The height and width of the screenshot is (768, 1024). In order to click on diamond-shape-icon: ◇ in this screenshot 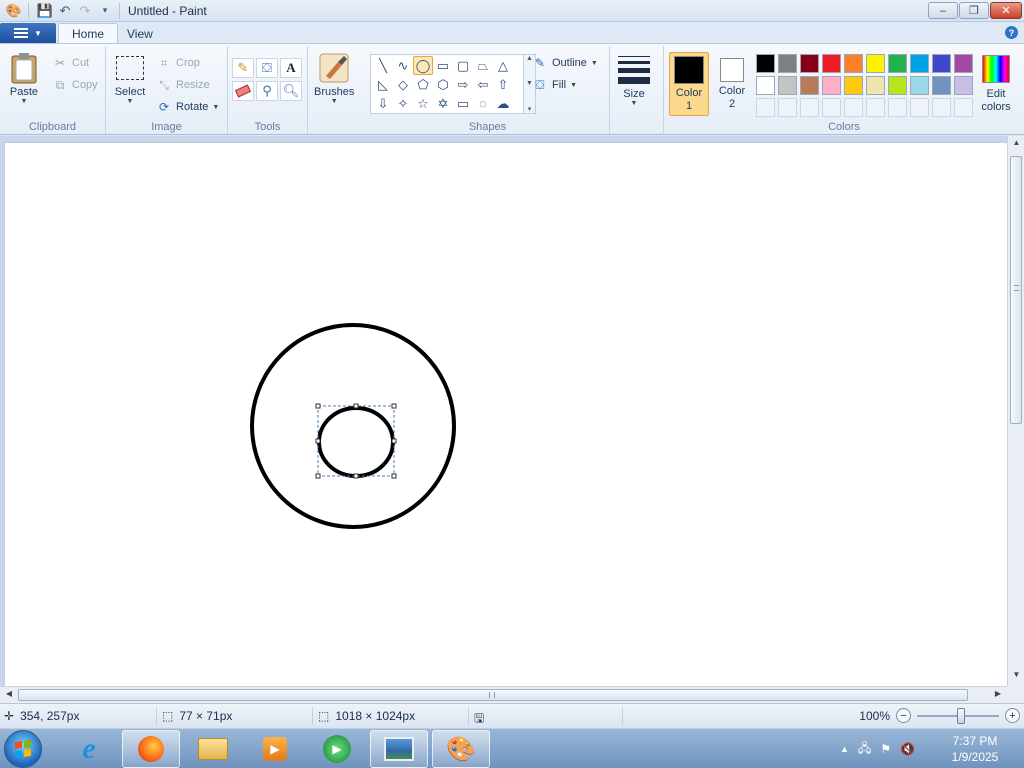, I will do `click(403, 84)`.